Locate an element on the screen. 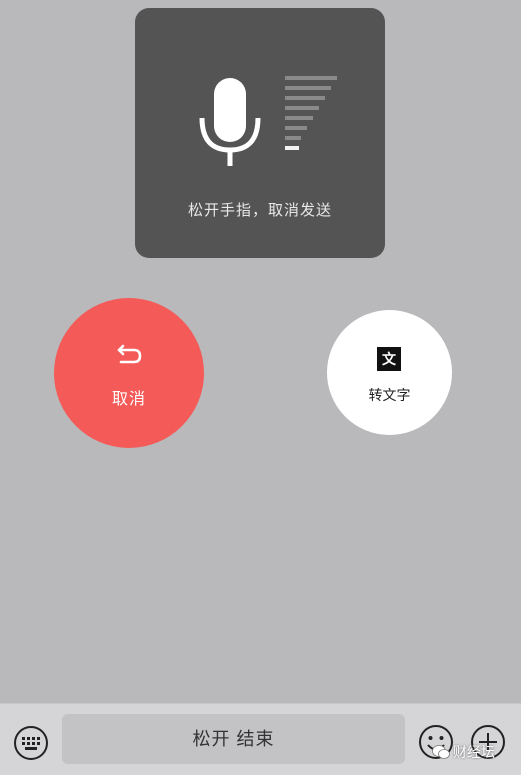 Image resolution: width=521 pixels, height=775 pixels. cancel-label: 取消 is located at coordinates (128, 399).